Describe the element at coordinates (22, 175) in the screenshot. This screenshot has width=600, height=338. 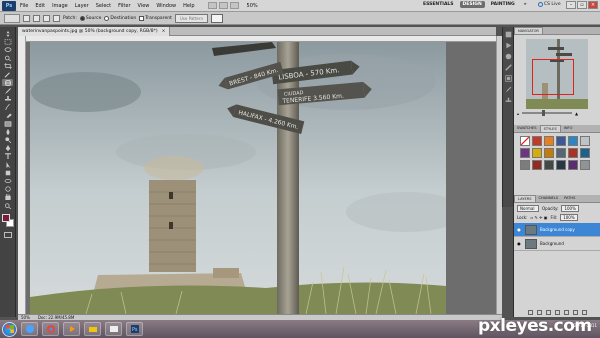
I see `left-ruler` at that location.